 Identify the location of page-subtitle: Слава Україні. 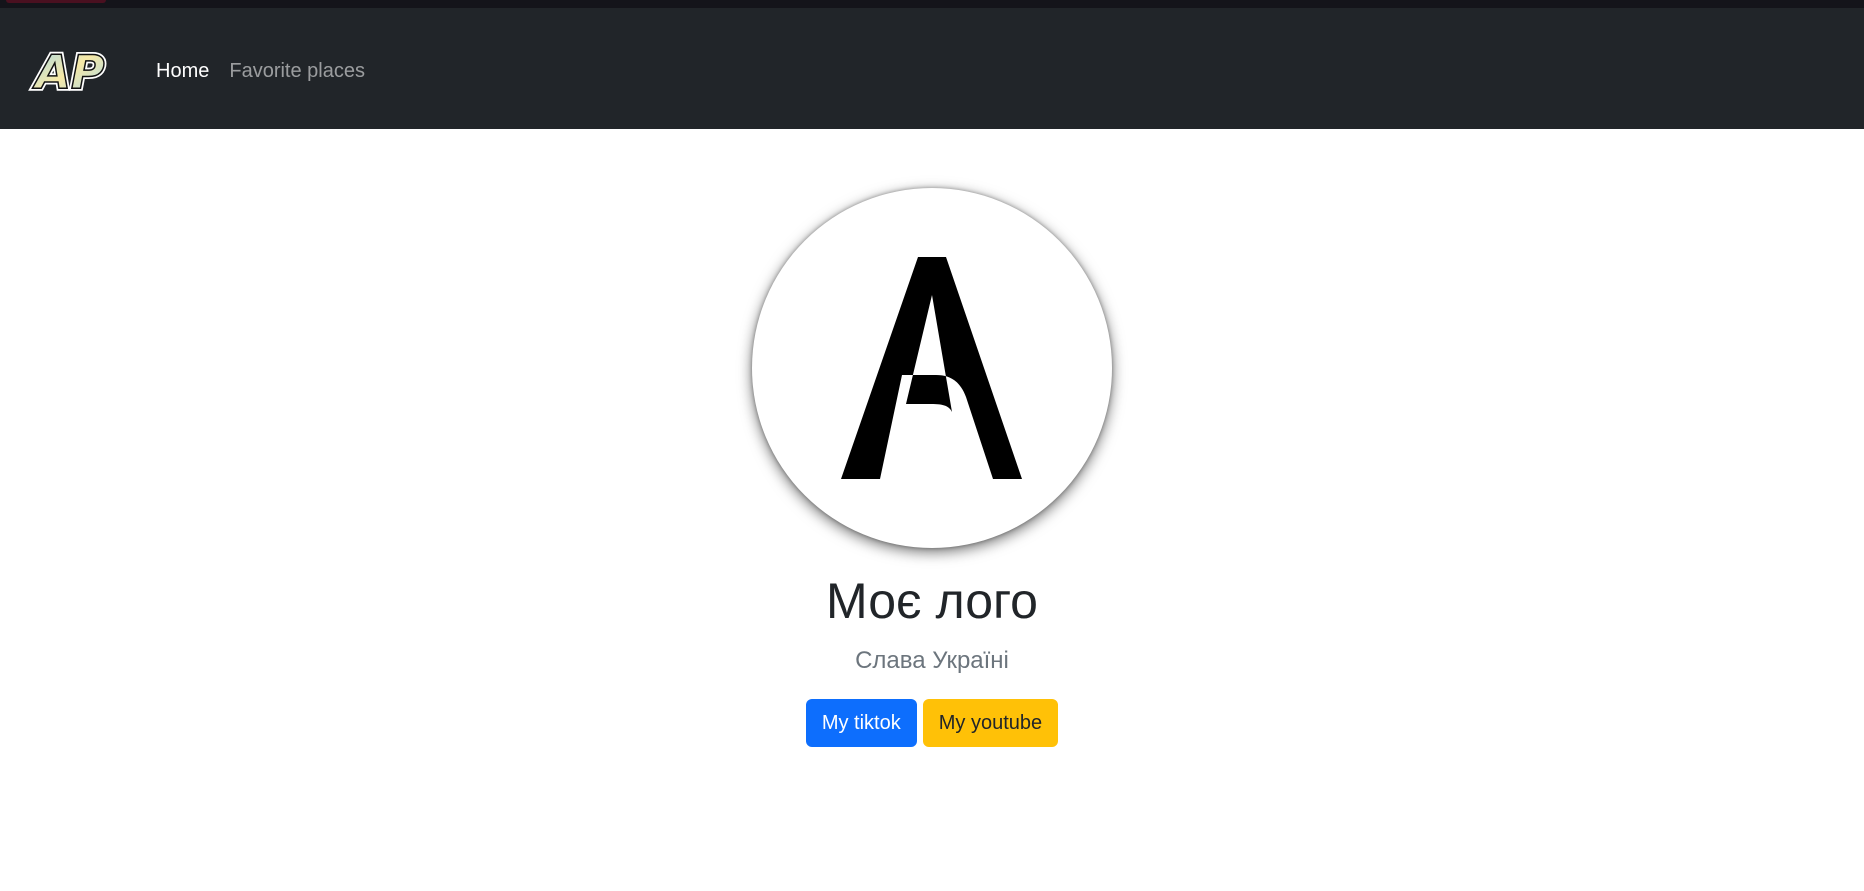
(932, 660).